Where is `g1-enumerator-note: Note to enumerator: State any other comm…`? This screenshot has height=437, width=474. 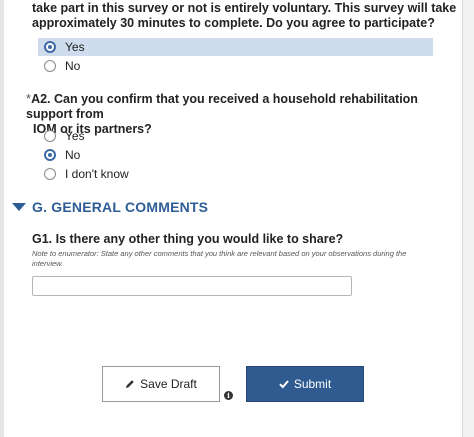 g1-enumerator-note: Note to enumerator: State any other comm… is located at coordinates (219, 258).